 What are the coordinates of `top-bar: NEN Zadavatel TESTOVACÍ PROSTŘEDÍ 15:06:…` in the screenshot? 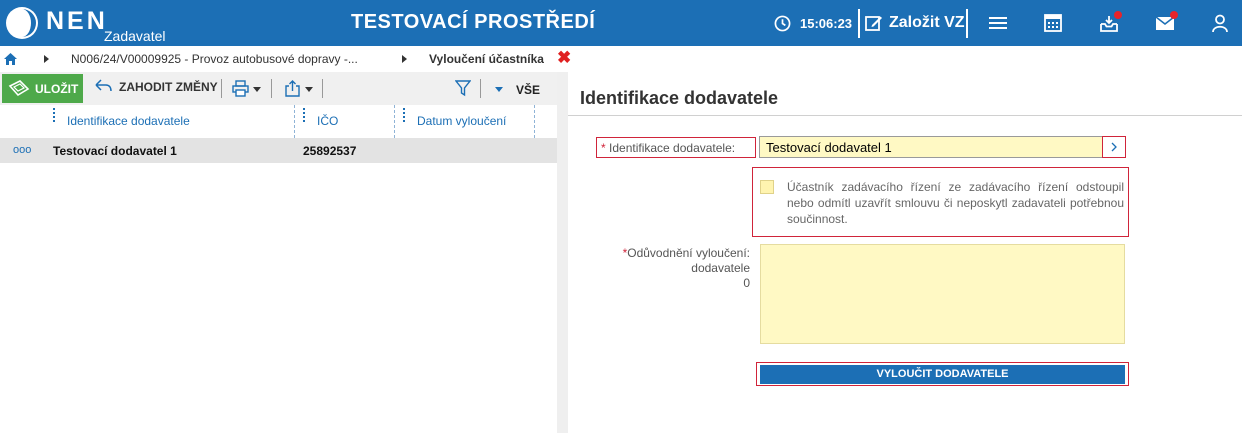 It's located at (621, 23).